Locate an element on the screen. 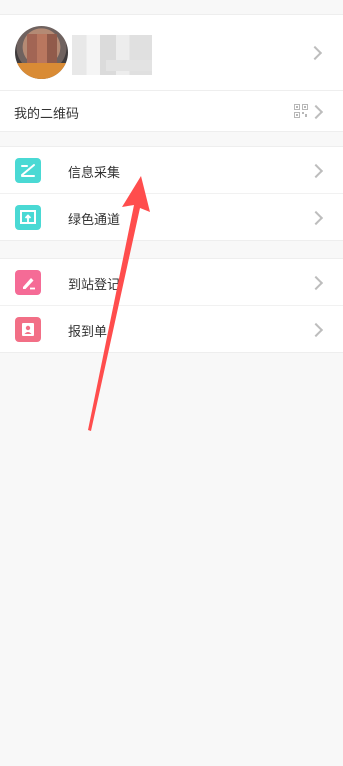  menu-item-arrival-registration: 到站登记 is located at coordinates (171, 282).